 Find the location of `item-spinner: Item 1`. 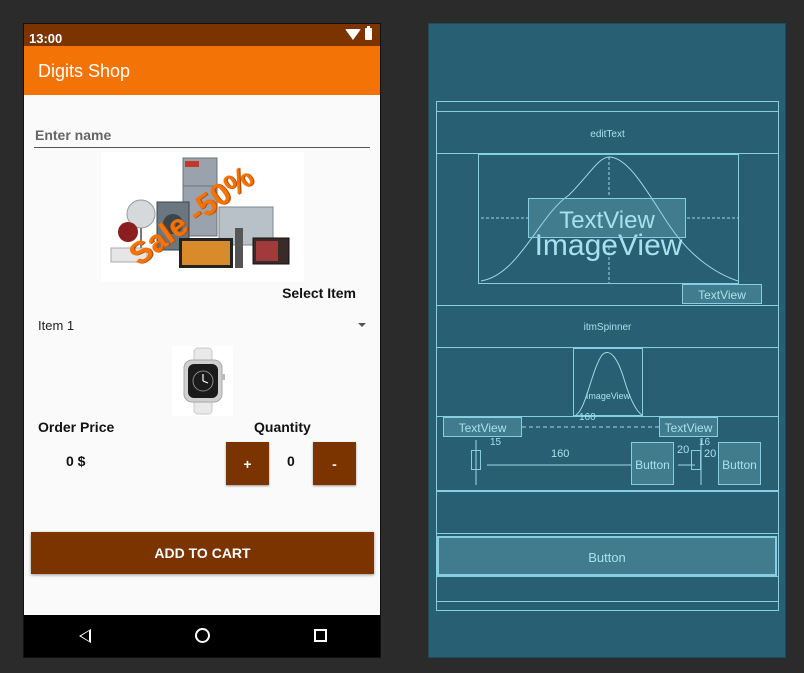

item-spinner: Item 1 is located at coordinates (202, 325).